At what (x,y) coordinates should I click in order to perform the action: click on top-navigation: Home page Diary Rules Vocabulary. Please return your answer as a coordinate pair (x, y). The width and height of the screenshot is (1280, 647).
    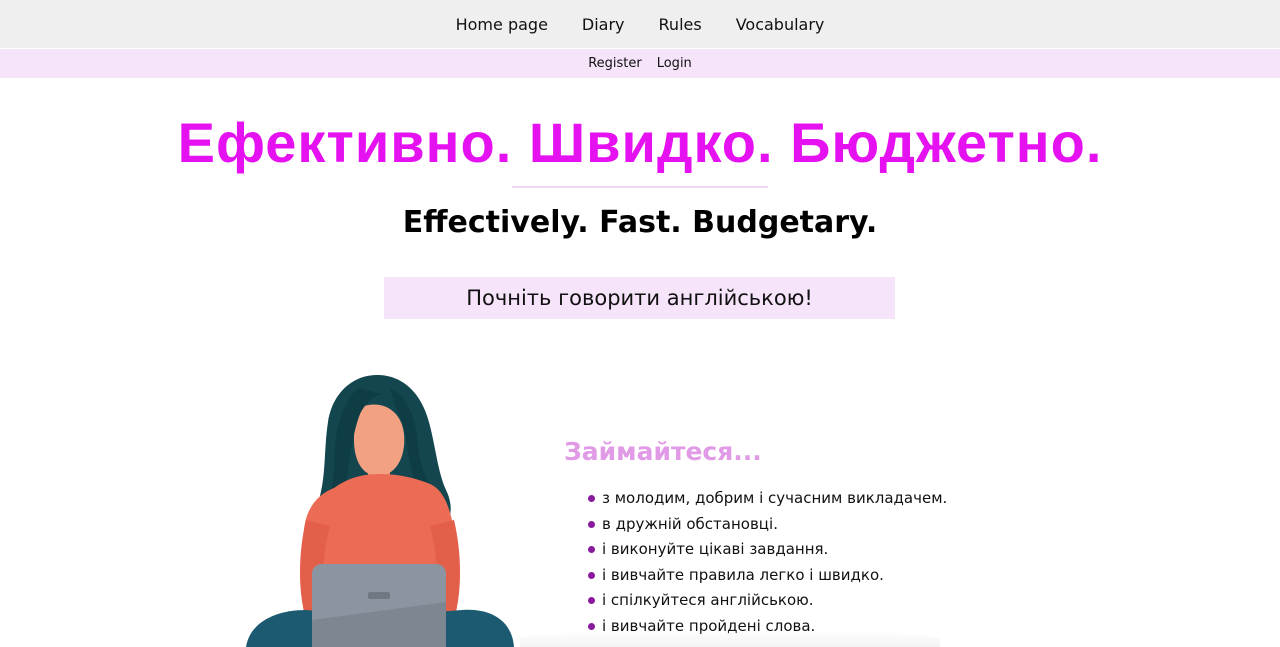
    Looking at the image, I should click on (640, 24).